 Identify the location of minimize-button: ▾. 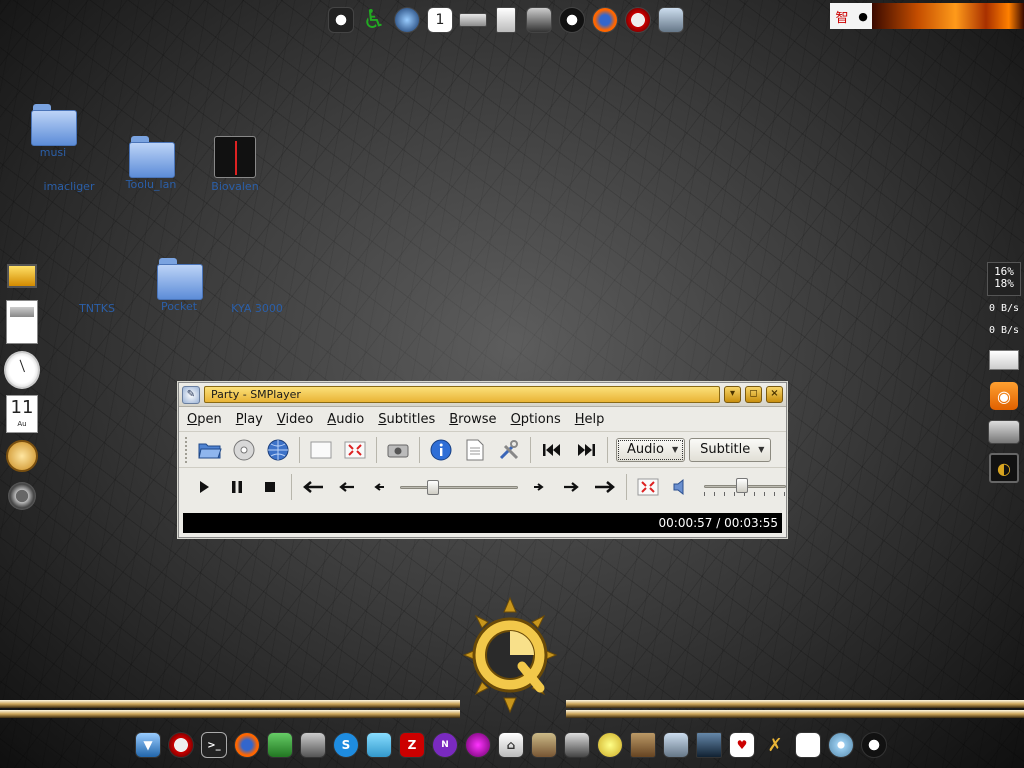
(732, 394).